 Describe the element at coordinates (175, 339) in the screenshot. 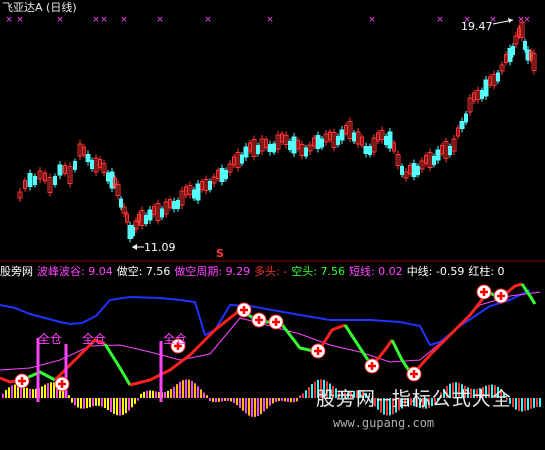

I see `full-position-label-3: 全仓` at that location.